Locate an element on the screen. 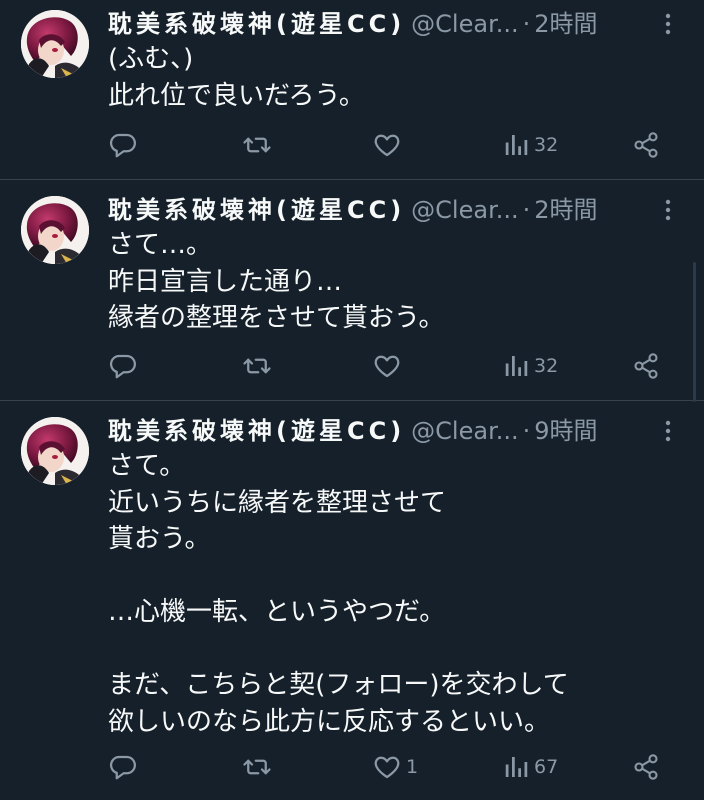  tweet-text: (ふむ、) 此れ位で良いだろう。 is located at coordinates (236, 77).